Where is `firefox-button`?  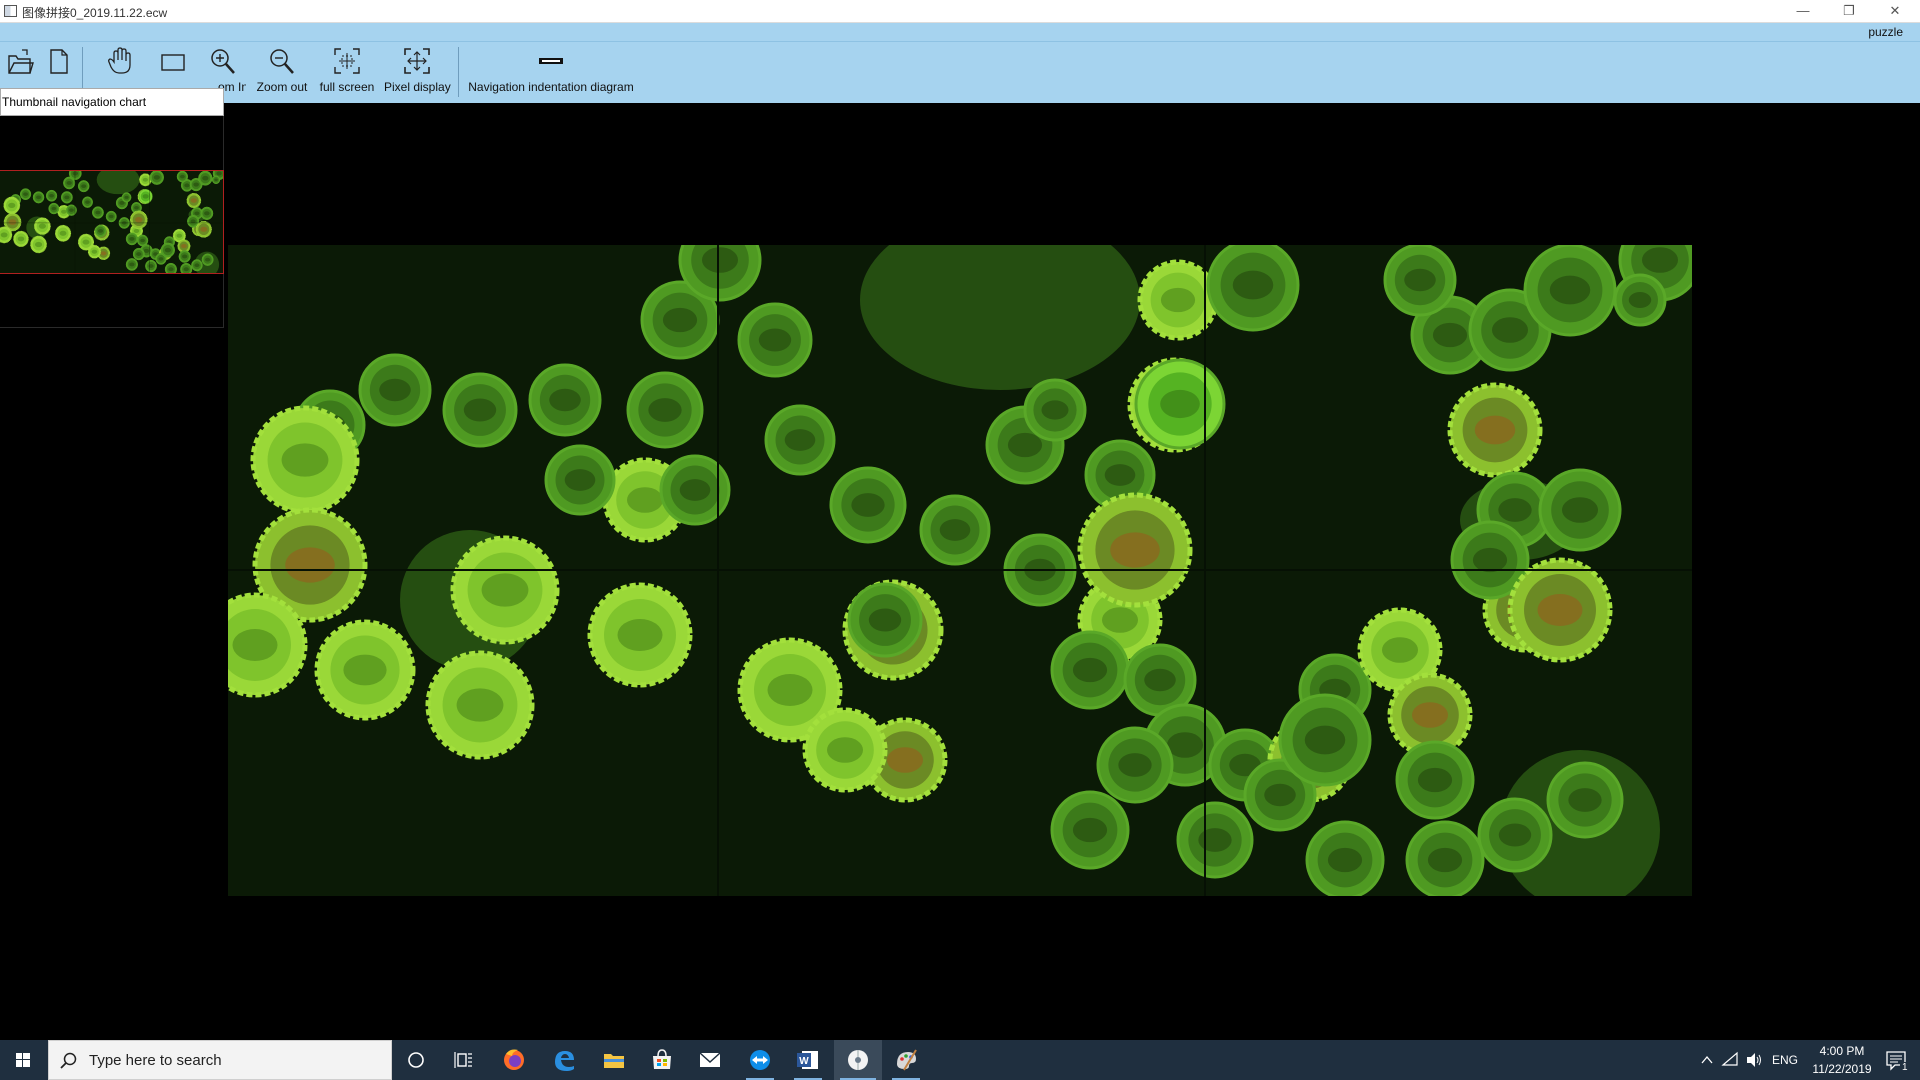 firefox-button is located at coordinates (514, 1060).